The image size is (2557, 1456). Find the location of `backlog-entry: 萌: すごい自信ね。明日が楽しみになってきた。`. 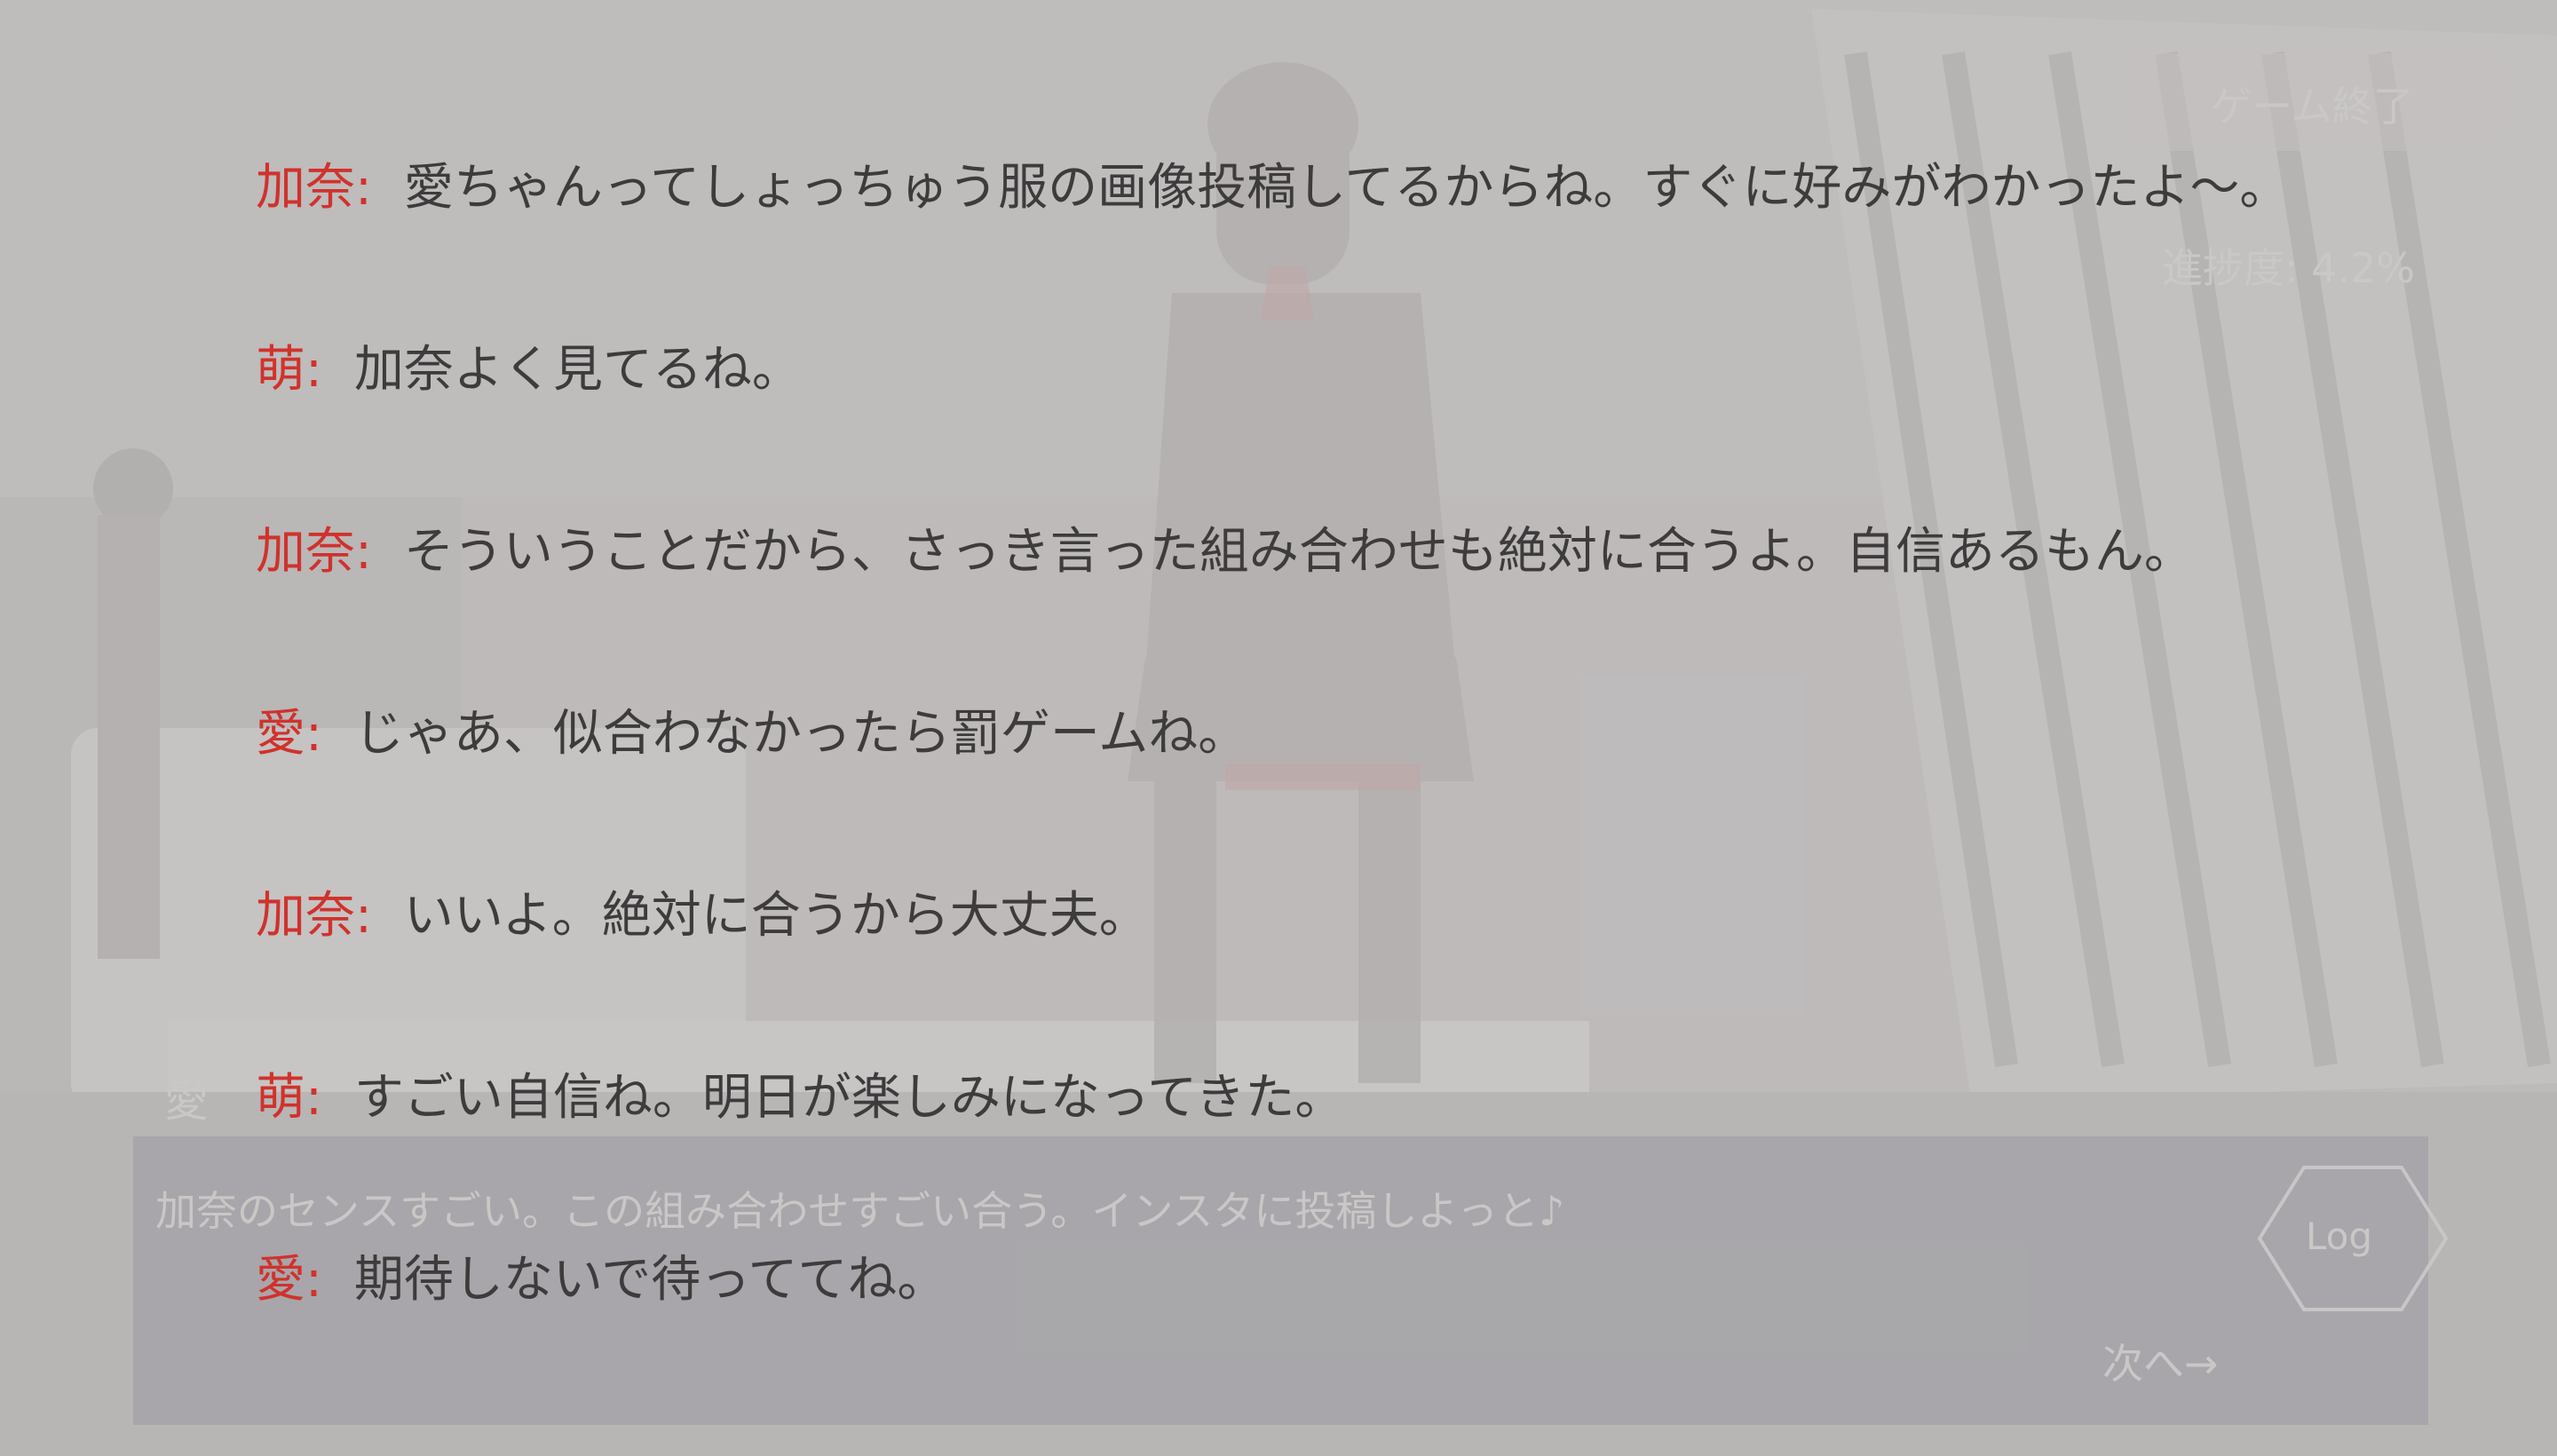

backlog-entry: 萌: すごい自信ね。明日が楽しみになってきた。 is located at coordinates (800, 1098).